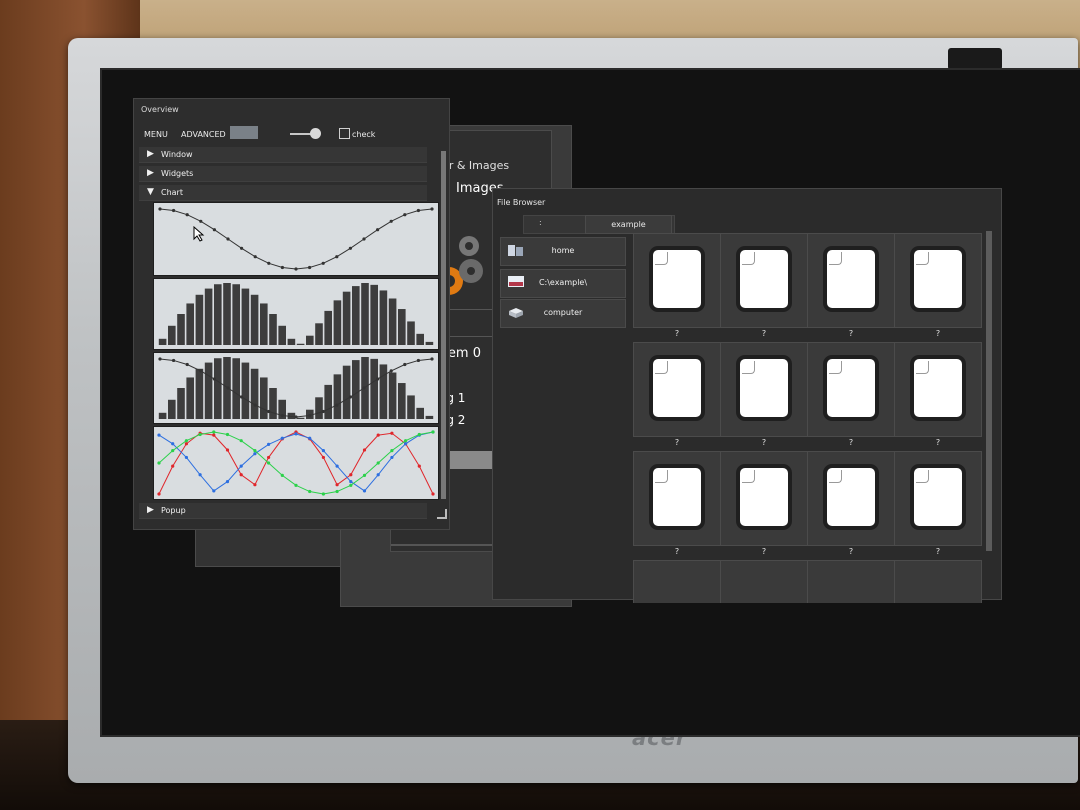 This screenshot has height=810, width=1080. What do you see at coordinates (628, 224) in the screenshot?
I see `breadcrumb-segment: example` at bounding box center [628, 224].